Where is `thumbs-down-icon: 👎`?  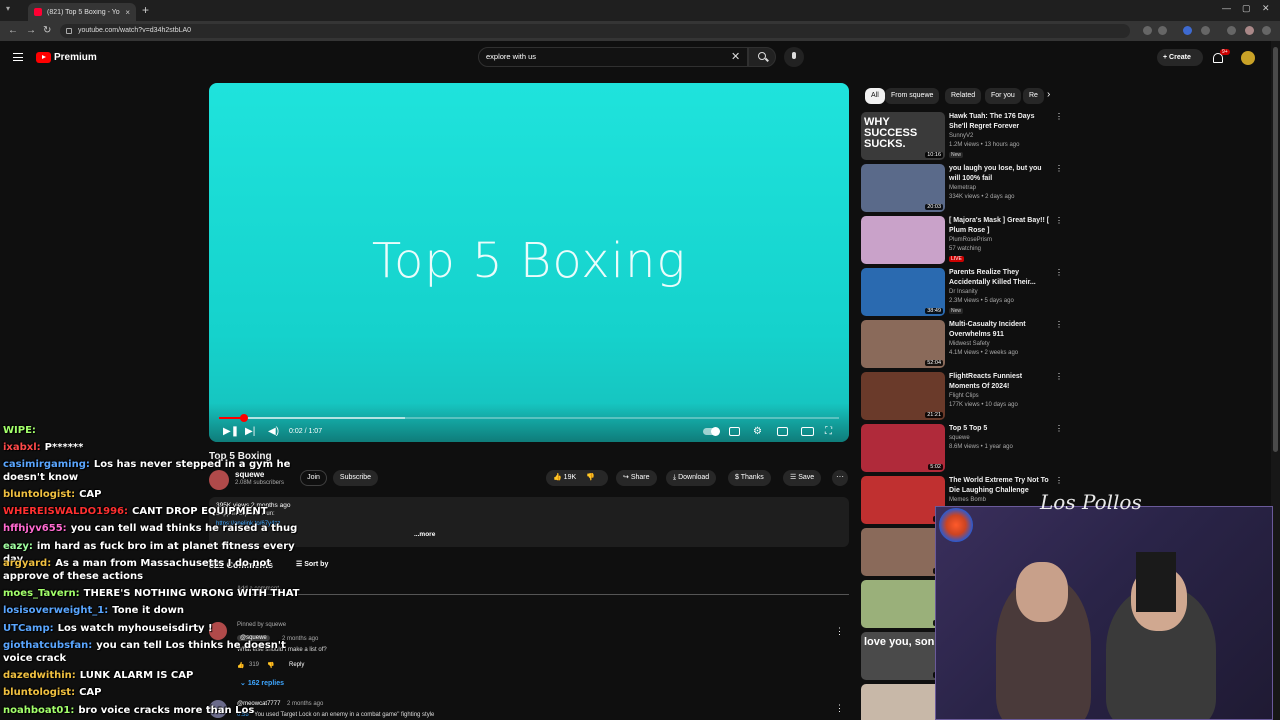
thumbs-down-icon: 👎 is located at coordinates (590, 477).